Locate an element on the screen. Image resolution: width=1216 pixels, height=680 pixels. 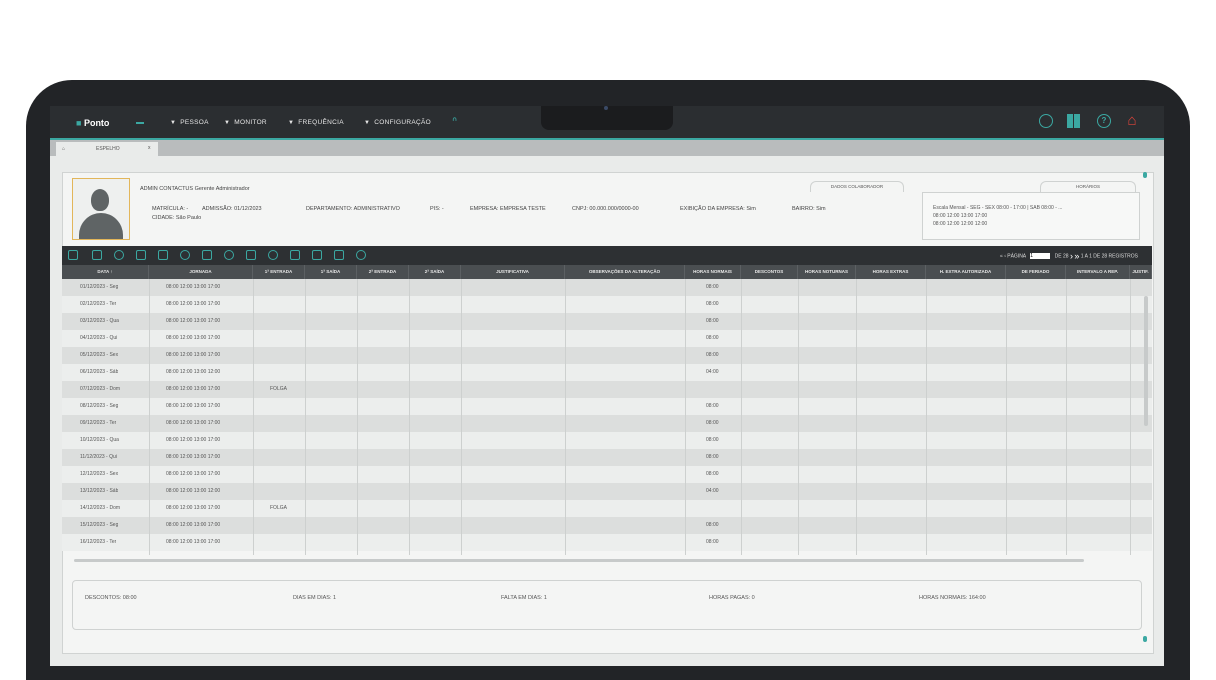
pager-last-icon: » is located at coordinates (1076, 256).